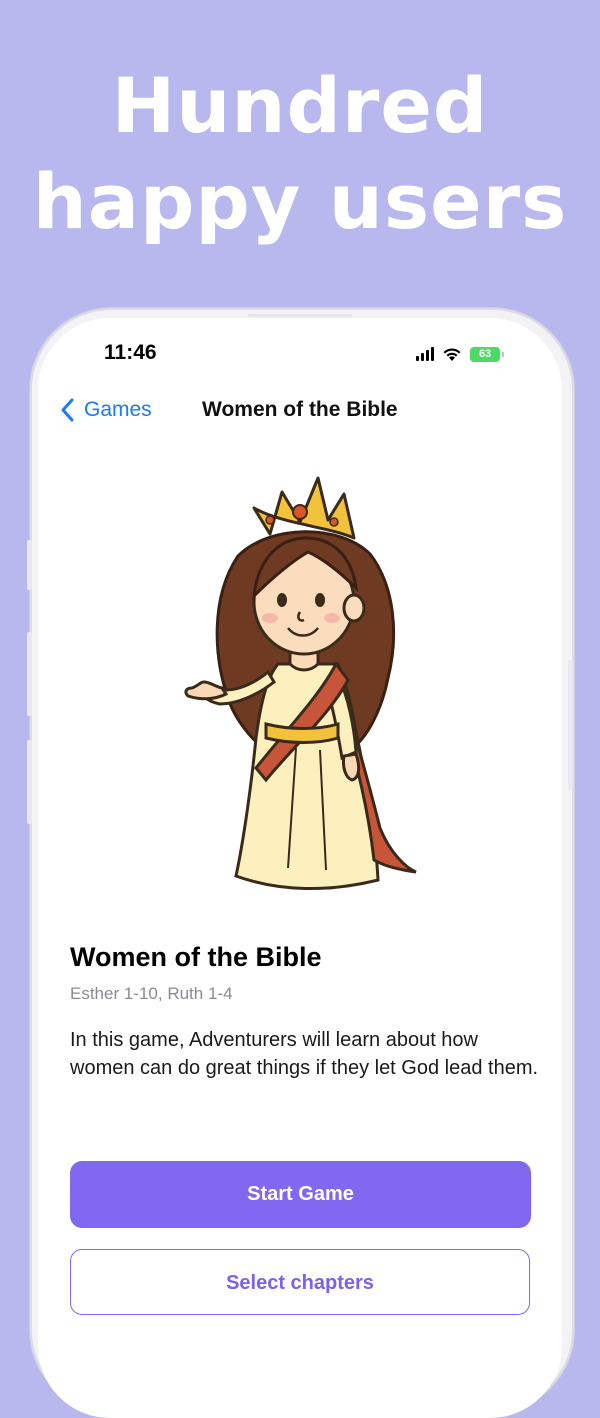 The width and height of the screenshot is (600, 1418). Describe the element at coordinates (300, 315) in the screenshot. I see `phone-speaker` at that location.